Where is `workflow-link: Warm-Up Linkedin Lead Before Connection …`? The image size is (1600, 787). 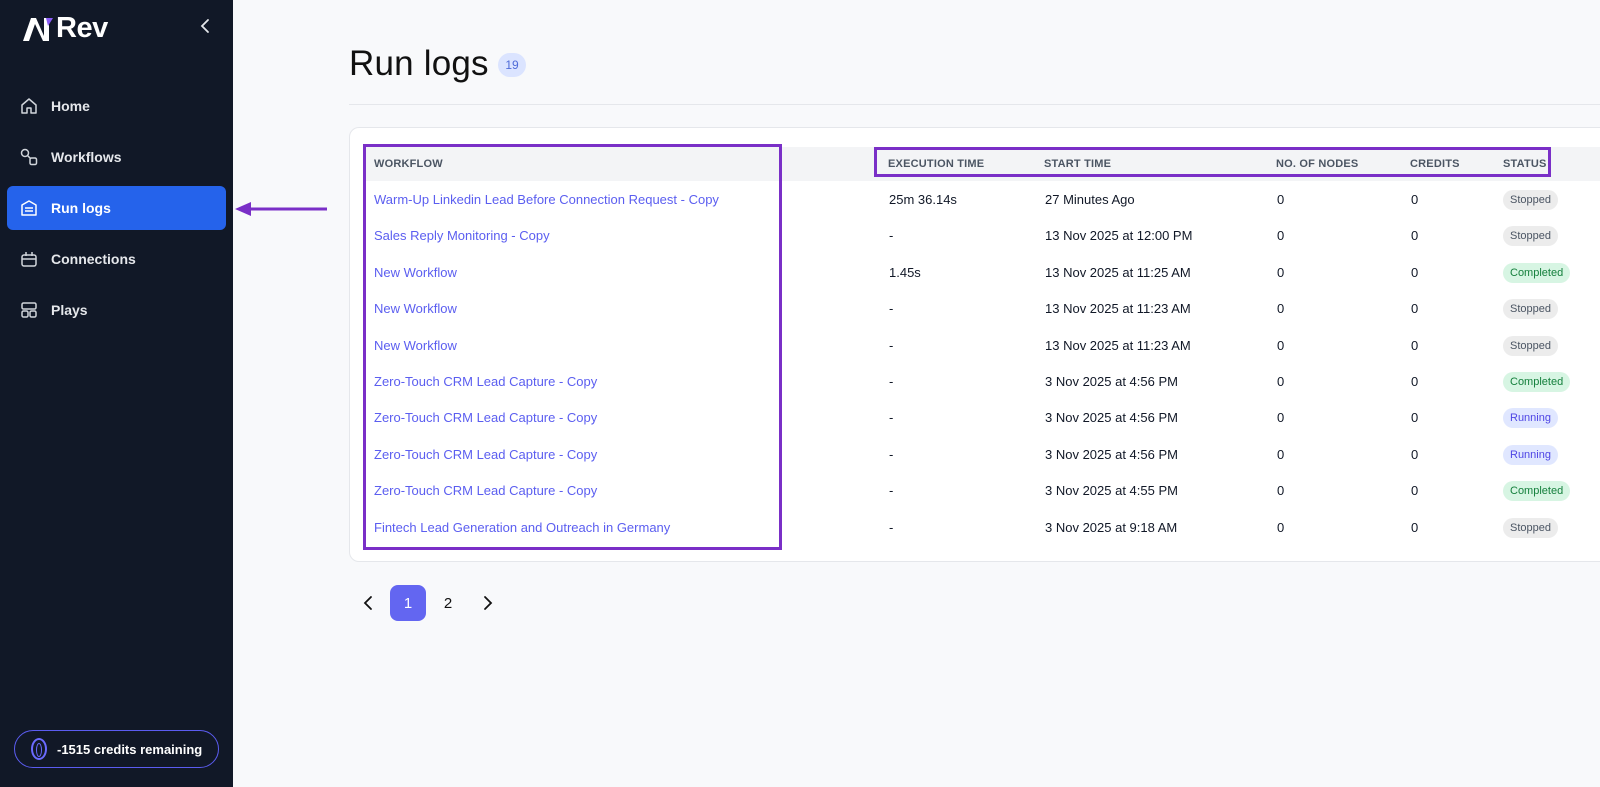
workflow-link: Warm-Up Linkedin Lead Before Connection … is located at coordinates (546, 200).